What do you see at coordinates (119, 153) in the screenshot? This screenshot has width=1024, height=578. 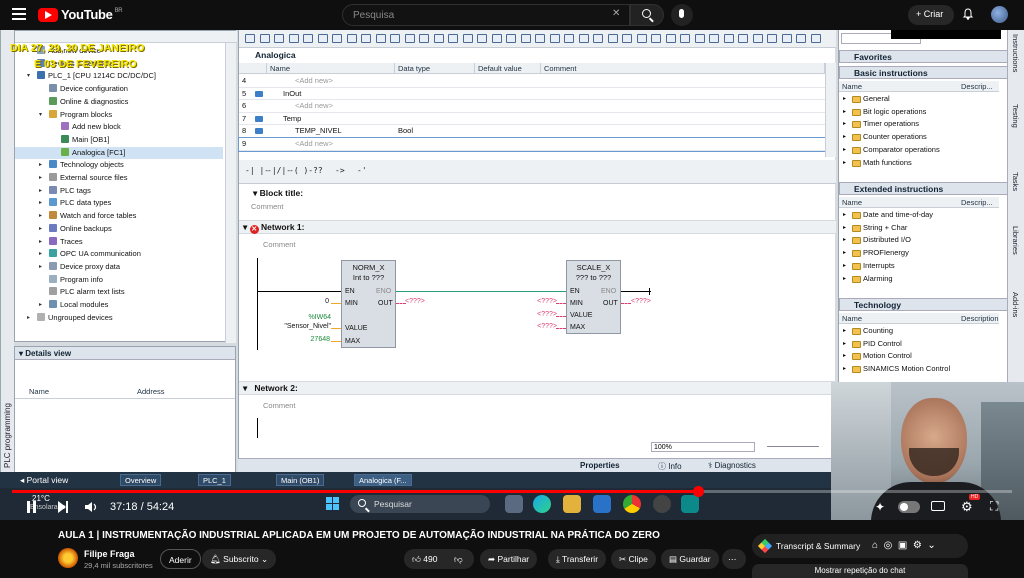 I see `tree-item: Analogica [FC1]` at bounding box center [119, 153].